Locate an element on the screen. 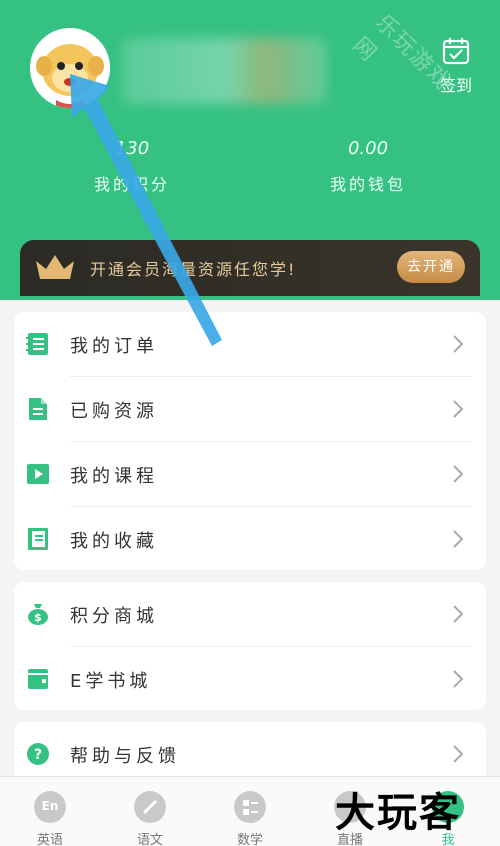  watermark-bottom: 大玩客 is located at coordinates (398, 812).